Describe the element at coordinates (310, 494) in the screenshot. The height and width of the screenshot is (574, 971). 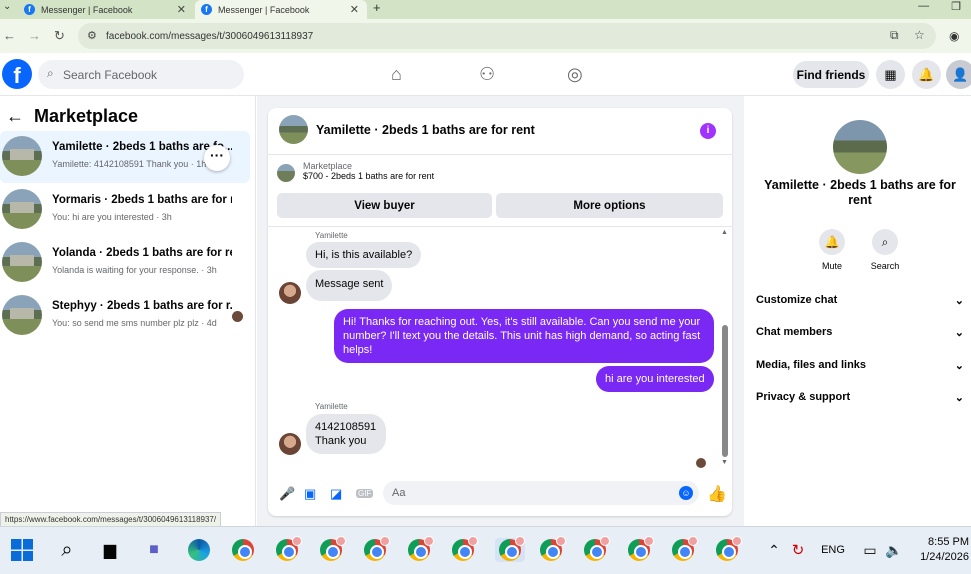
I see `photo-icon: ▣` at that location.